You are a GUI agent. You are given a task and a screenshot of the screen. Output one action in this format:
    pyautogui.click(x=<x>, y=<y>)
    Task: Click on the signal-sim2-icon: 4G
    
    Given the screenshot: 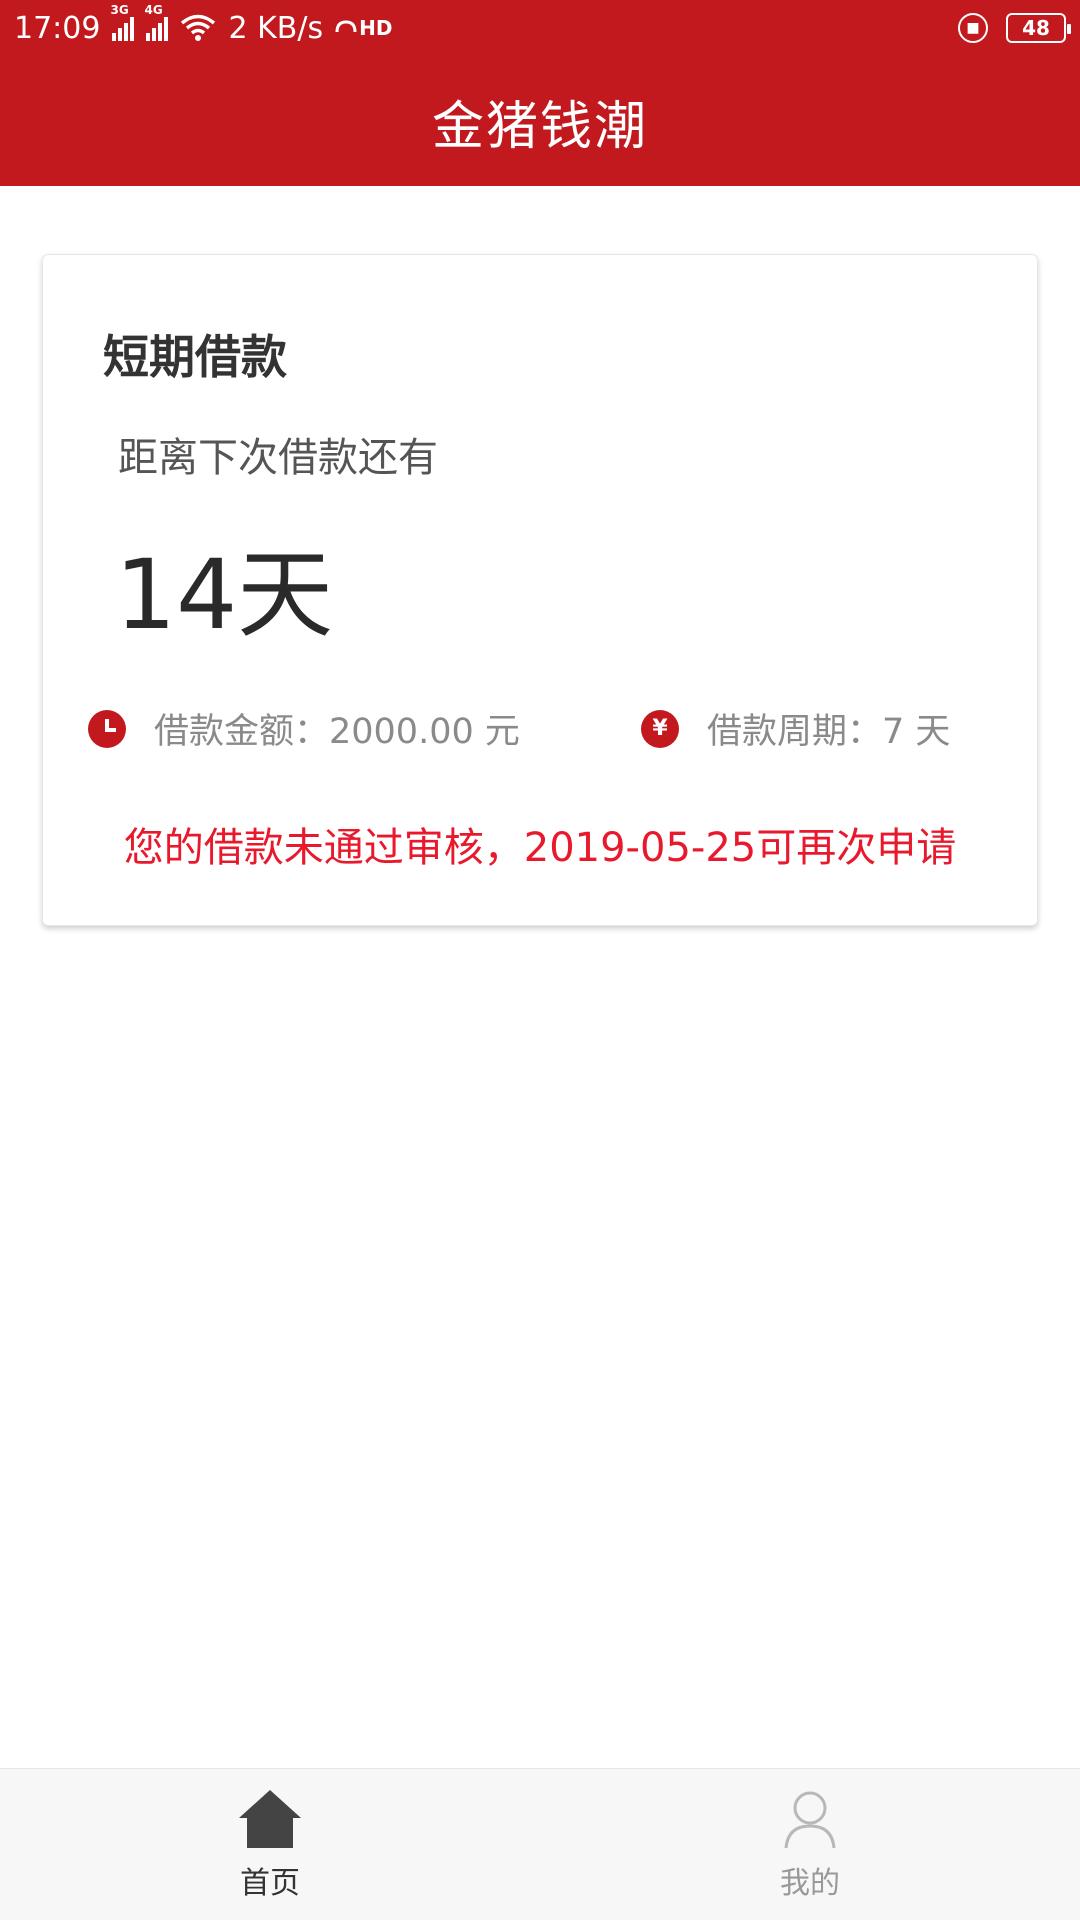 What is the action you would take?
    pyautogui.click(x=156, y=22)
    